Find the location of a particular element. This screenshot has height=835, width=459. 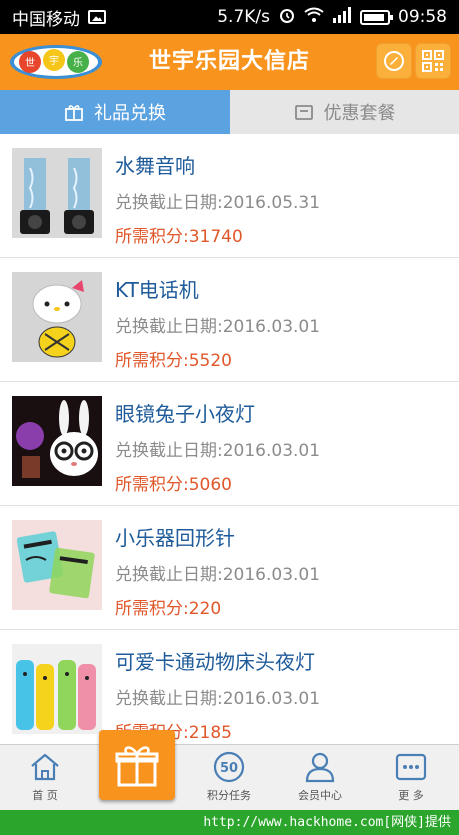

list-item: 眼镜兔子小夜灯 兑换截止日期:2016.03.01 所需积分:5060 is located at coordinates (229, 444).